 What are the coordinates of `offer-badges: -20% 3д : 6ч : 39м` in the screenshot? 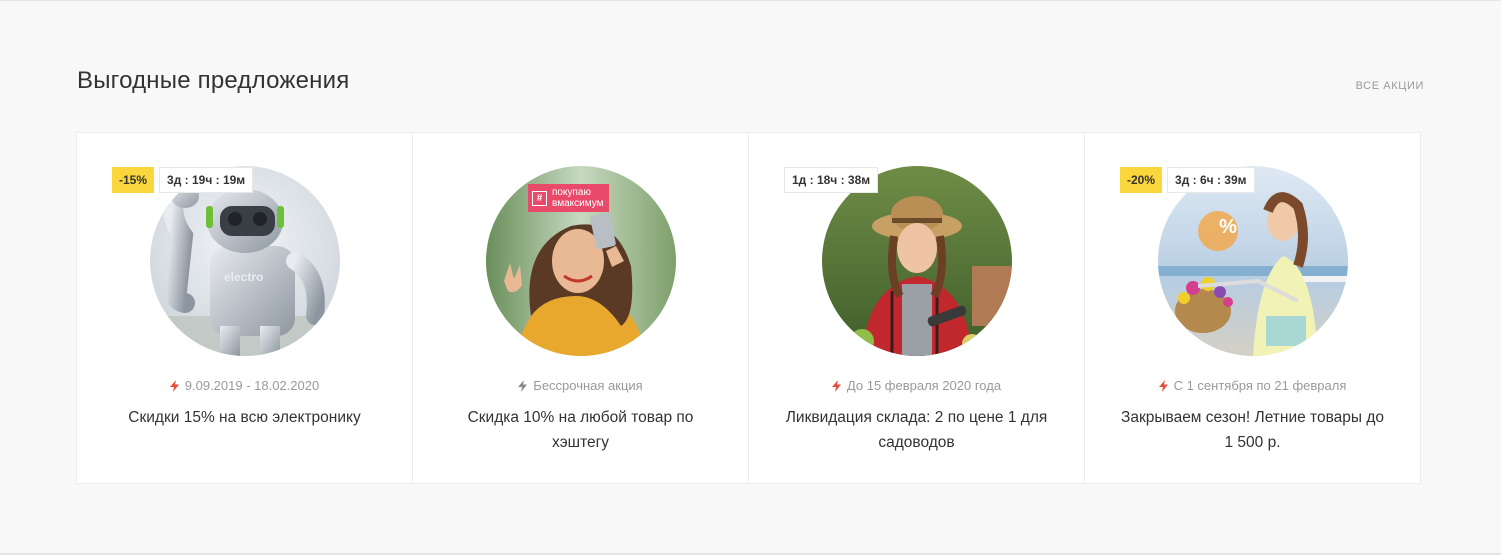 It's located at (1187, 180).